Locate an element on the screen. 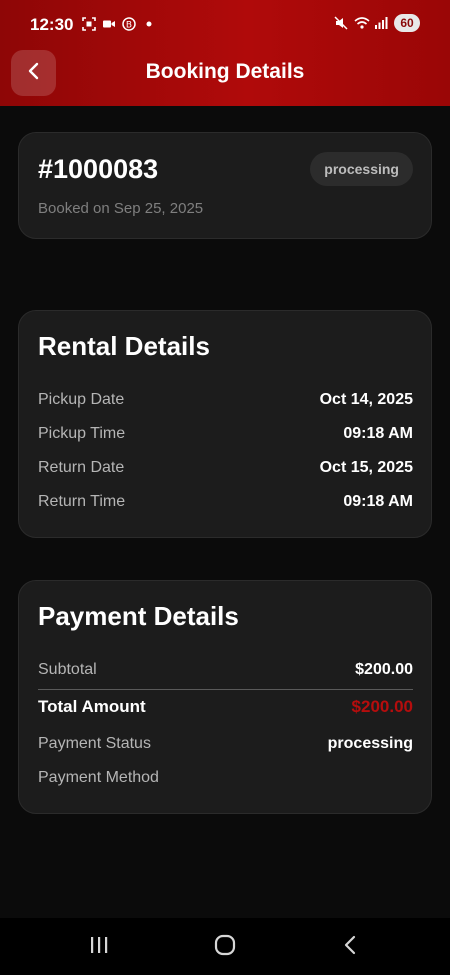 This screenshot has width=450, height=975. payment-method-label: Payment Method is located at coordinates (98, 777).